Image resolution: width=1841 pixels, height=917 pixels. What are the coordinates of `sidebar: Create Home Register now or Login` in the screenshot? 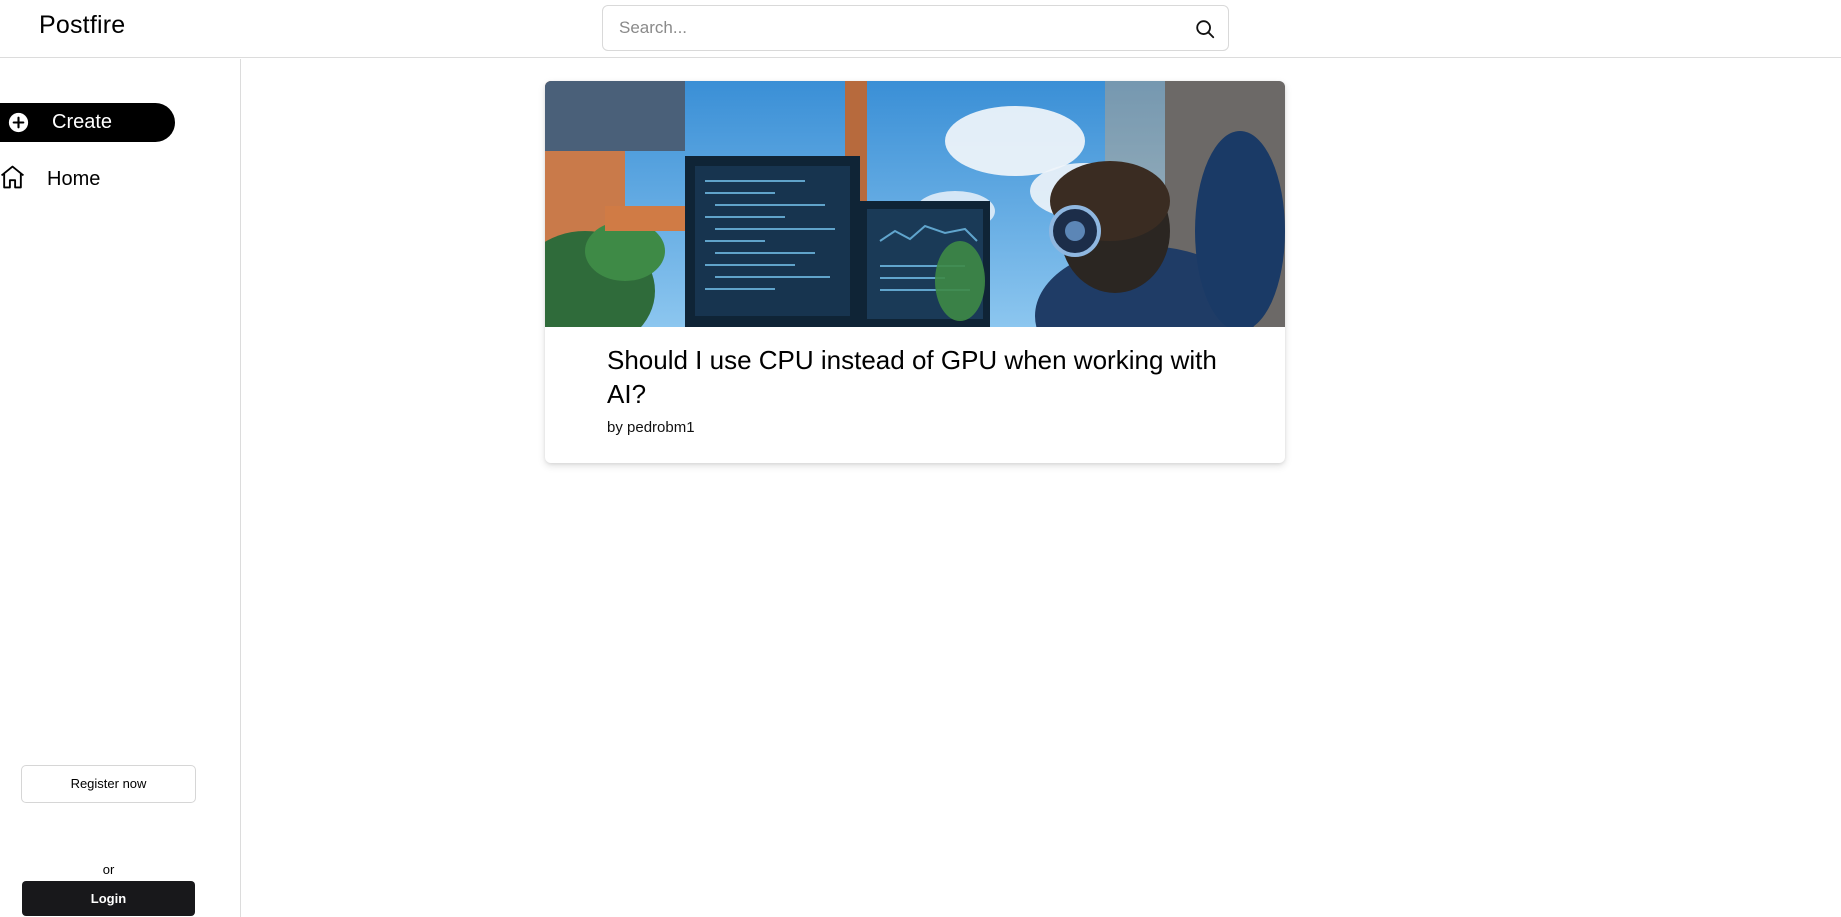 It's located at (120, 488).